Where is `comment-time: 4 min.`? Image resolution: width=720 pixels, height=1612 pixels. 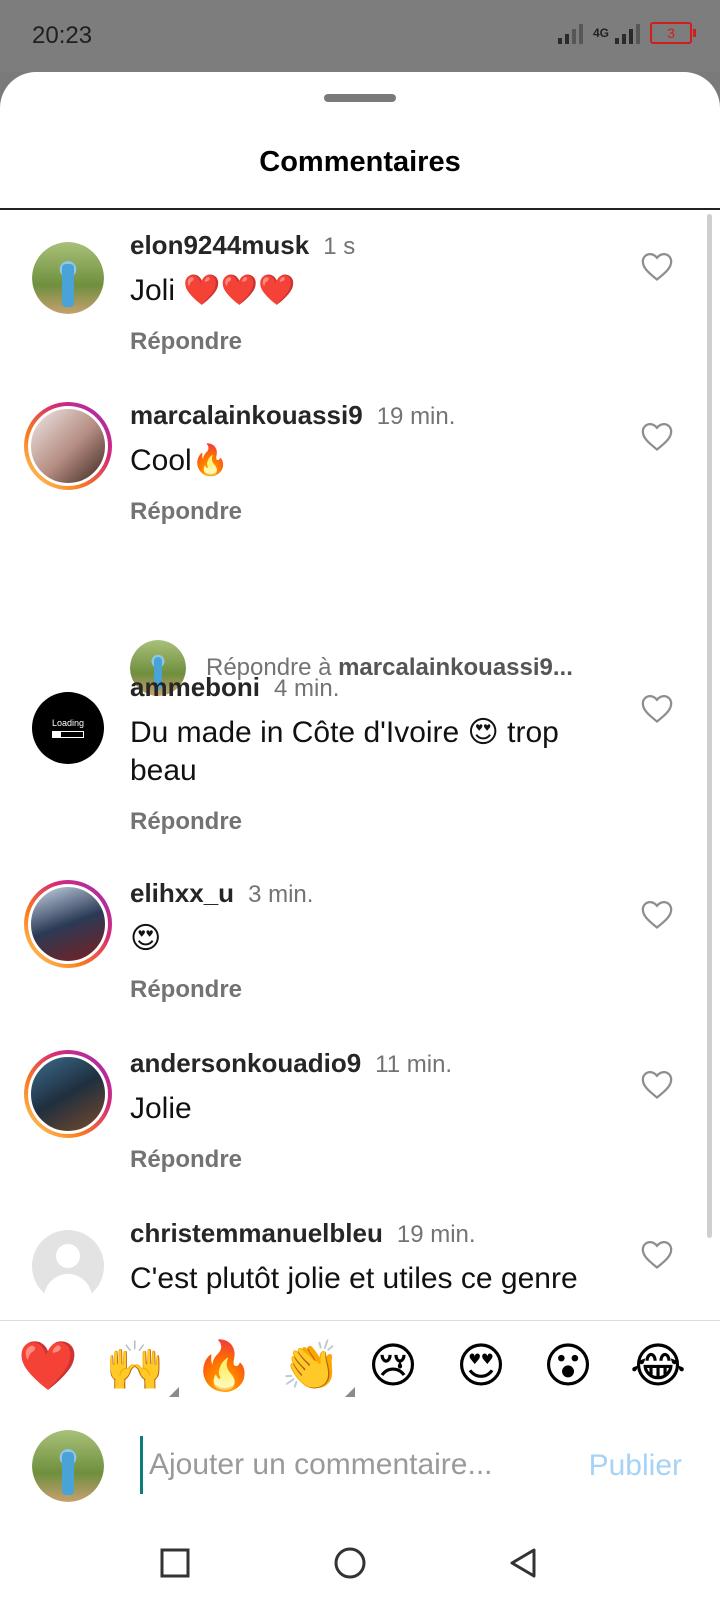 comment-time: 4 min. is located at coordinates (307, 688).